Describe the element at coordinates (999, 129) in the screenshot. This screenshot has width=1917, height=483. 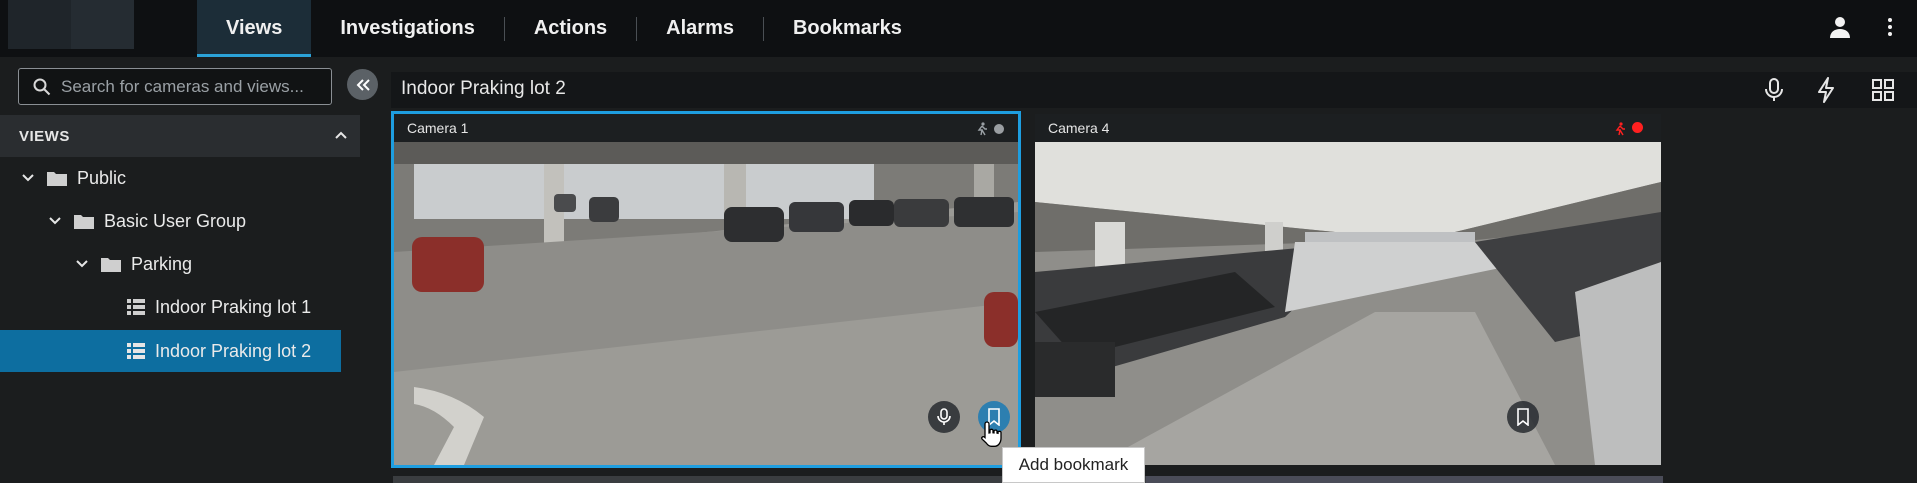
I see `status-dot-icon` at that location.